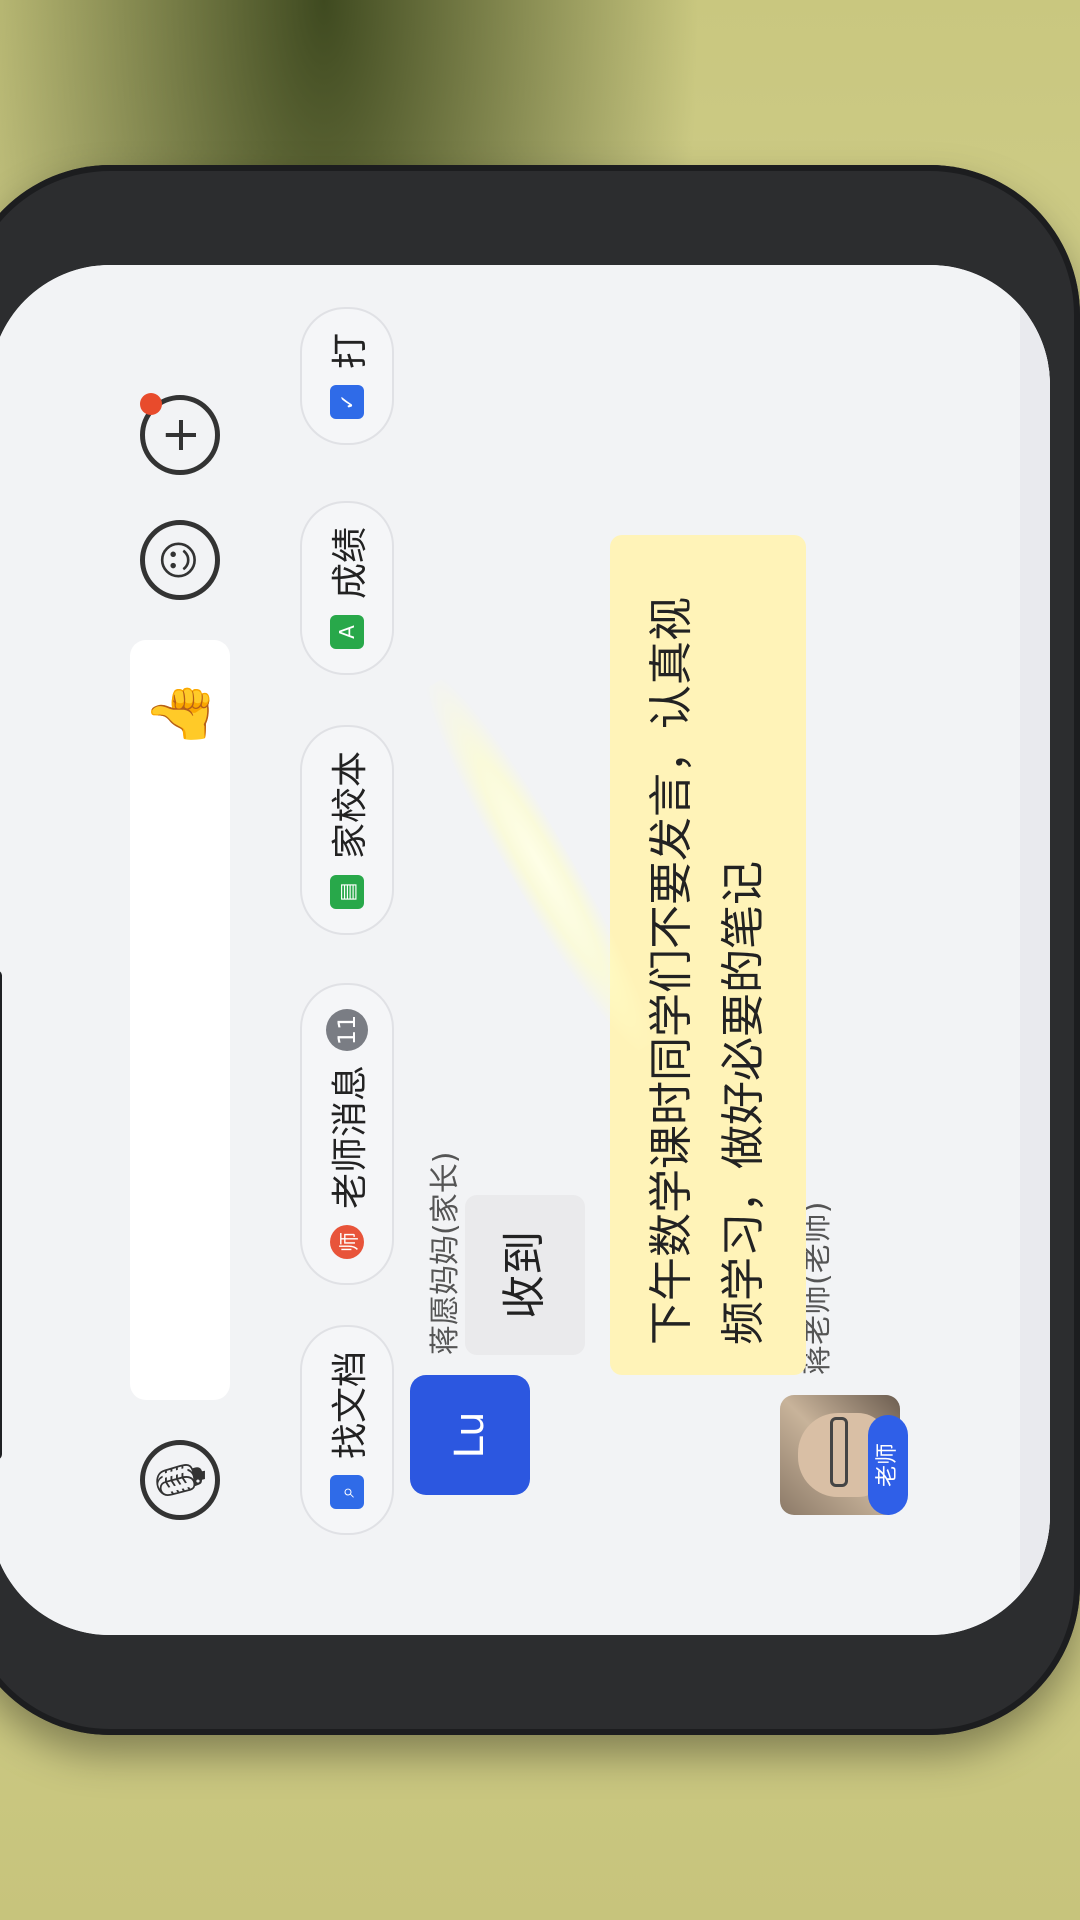 Image resolution: width=1080 pixels, height=1920 pixels. I want to click on chip-label: 打, so click(350, 350).